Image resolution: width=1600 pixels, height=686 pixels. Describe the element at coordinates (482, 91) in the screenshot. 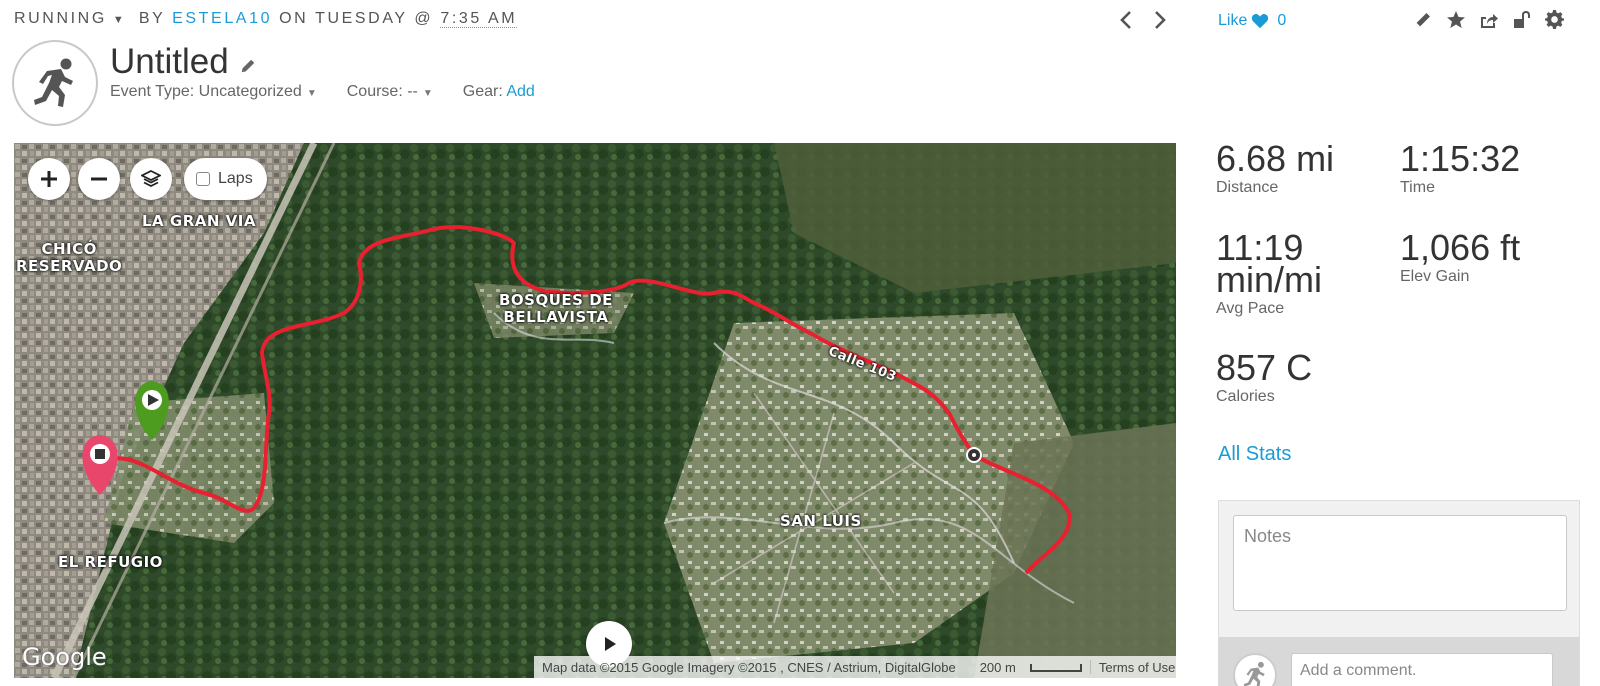

I see `gear-label: Gear:` at that location.